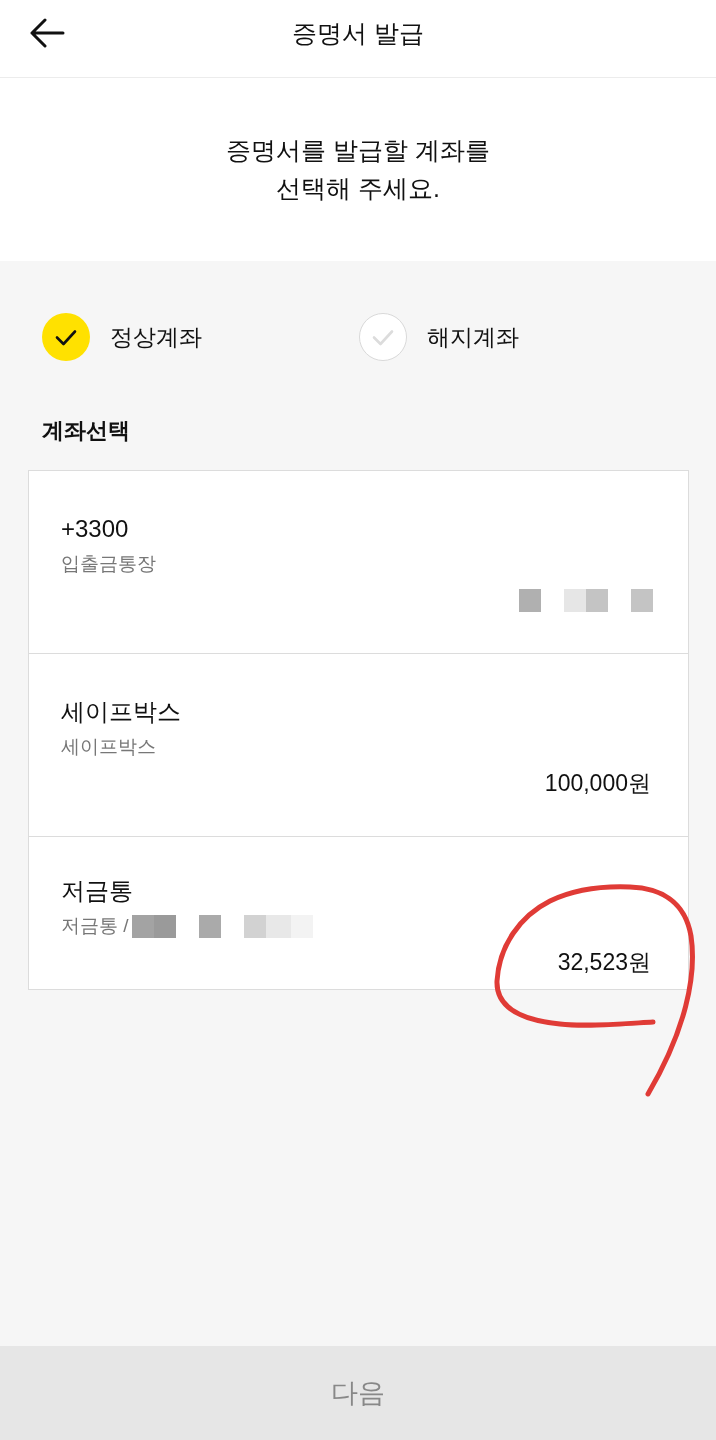 This screenshot has width=716, height=1440. I want to click on account-subtitle: 입출금통장, so click(108, 564).